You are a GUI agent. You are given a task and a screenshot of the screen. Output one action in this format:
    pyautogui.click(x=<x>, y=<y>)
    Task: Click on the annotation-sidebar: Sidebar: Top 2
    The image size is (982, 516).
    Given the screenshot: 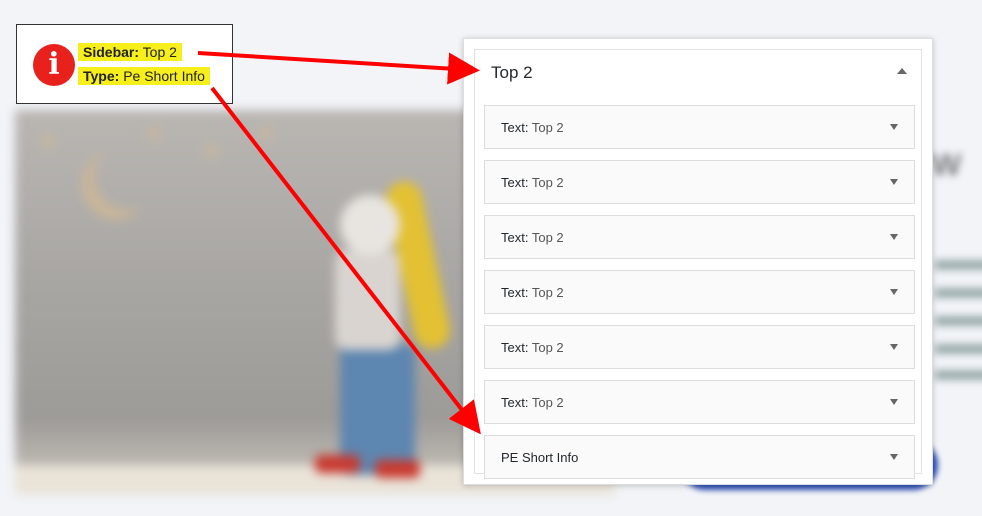 What is the action you would take?
    pyautogui.click(x=130, y=52)
    